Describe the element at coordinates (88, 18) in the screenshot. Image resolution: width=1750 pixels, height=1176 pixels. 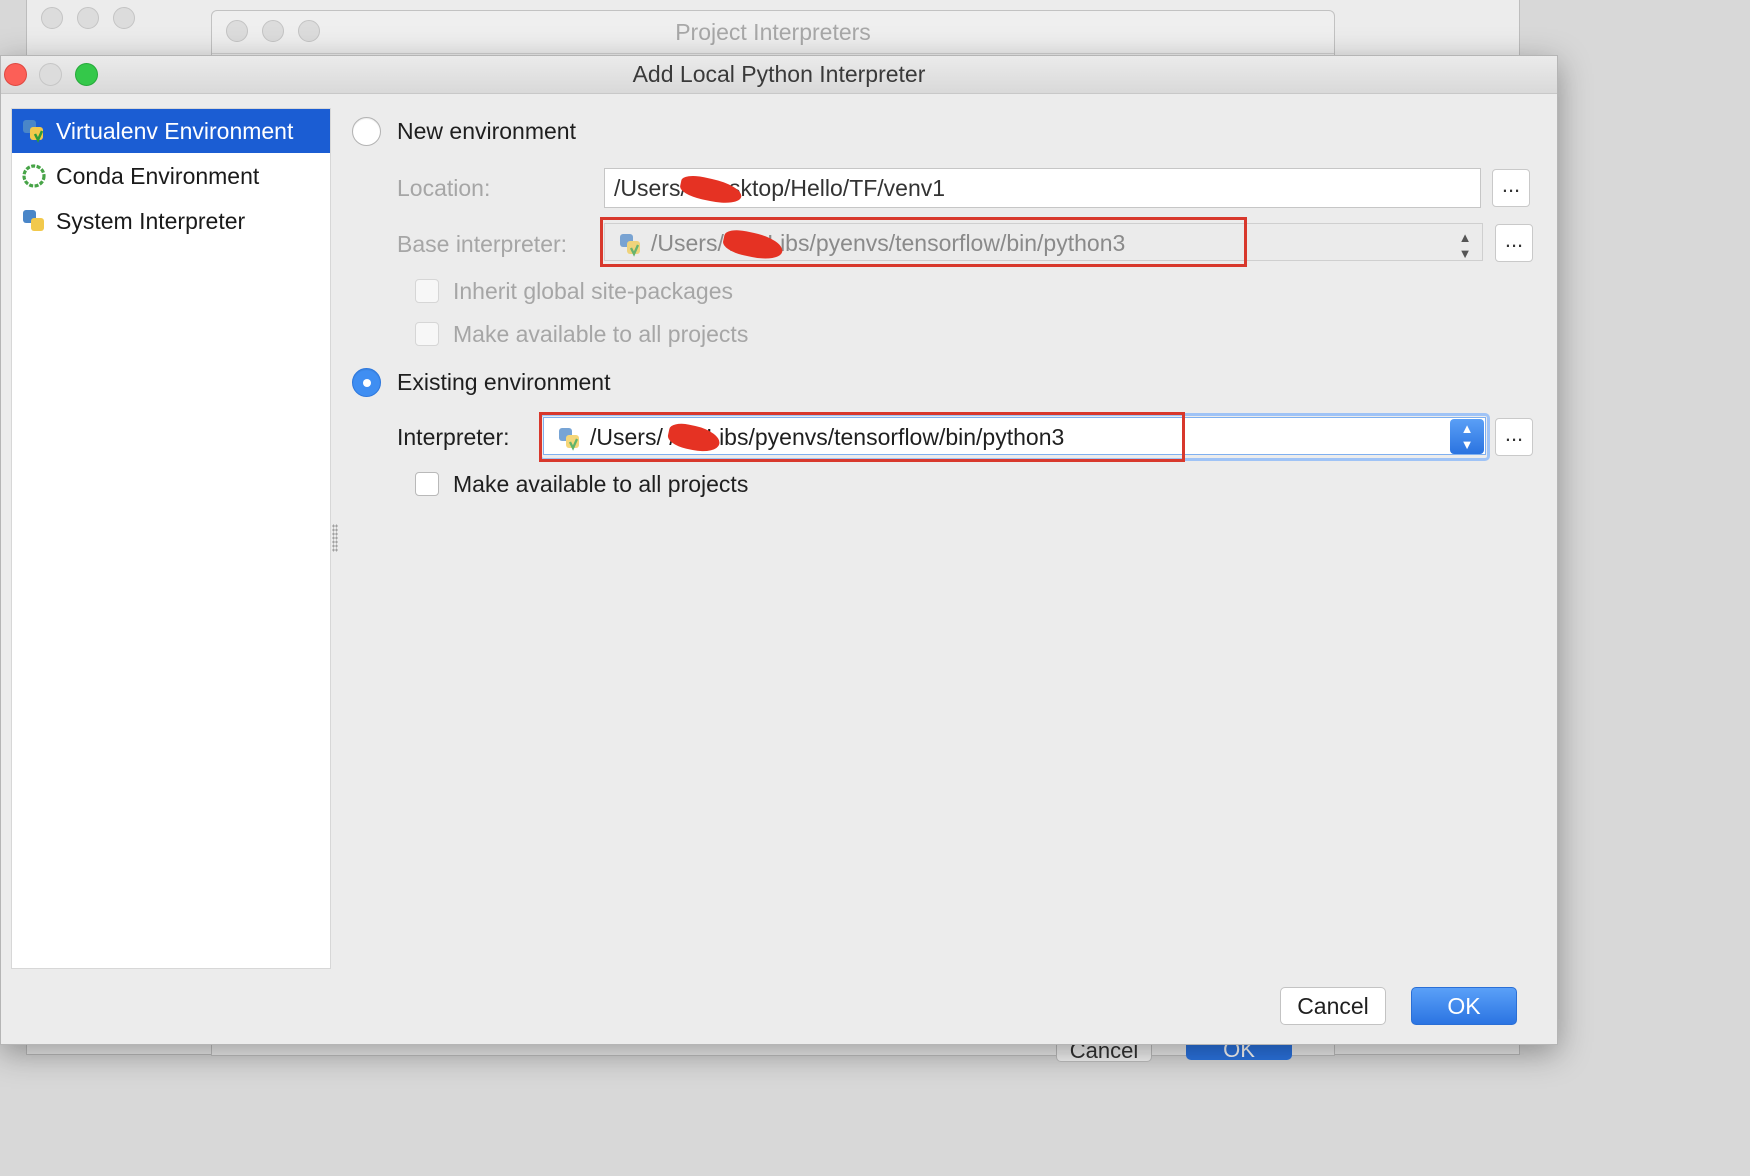
I see `bg-minimize-light` at that location.